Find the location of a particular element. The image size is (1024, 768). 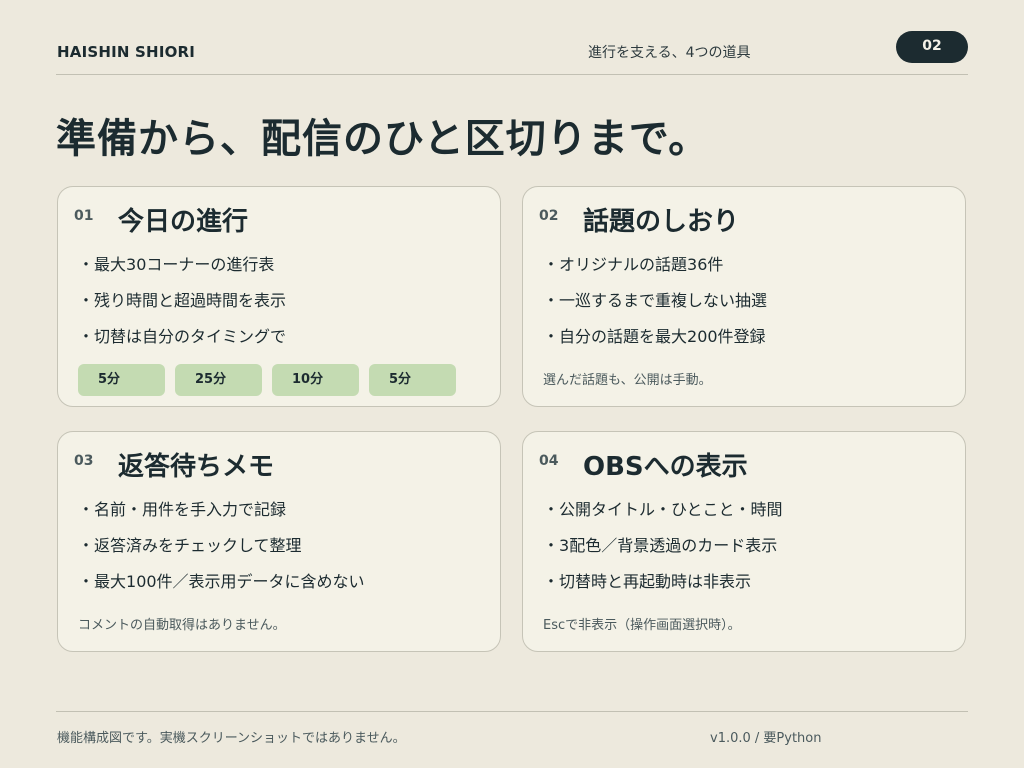

version-label: v1.0.0 / 要Python is located at coordinates (766, 738).